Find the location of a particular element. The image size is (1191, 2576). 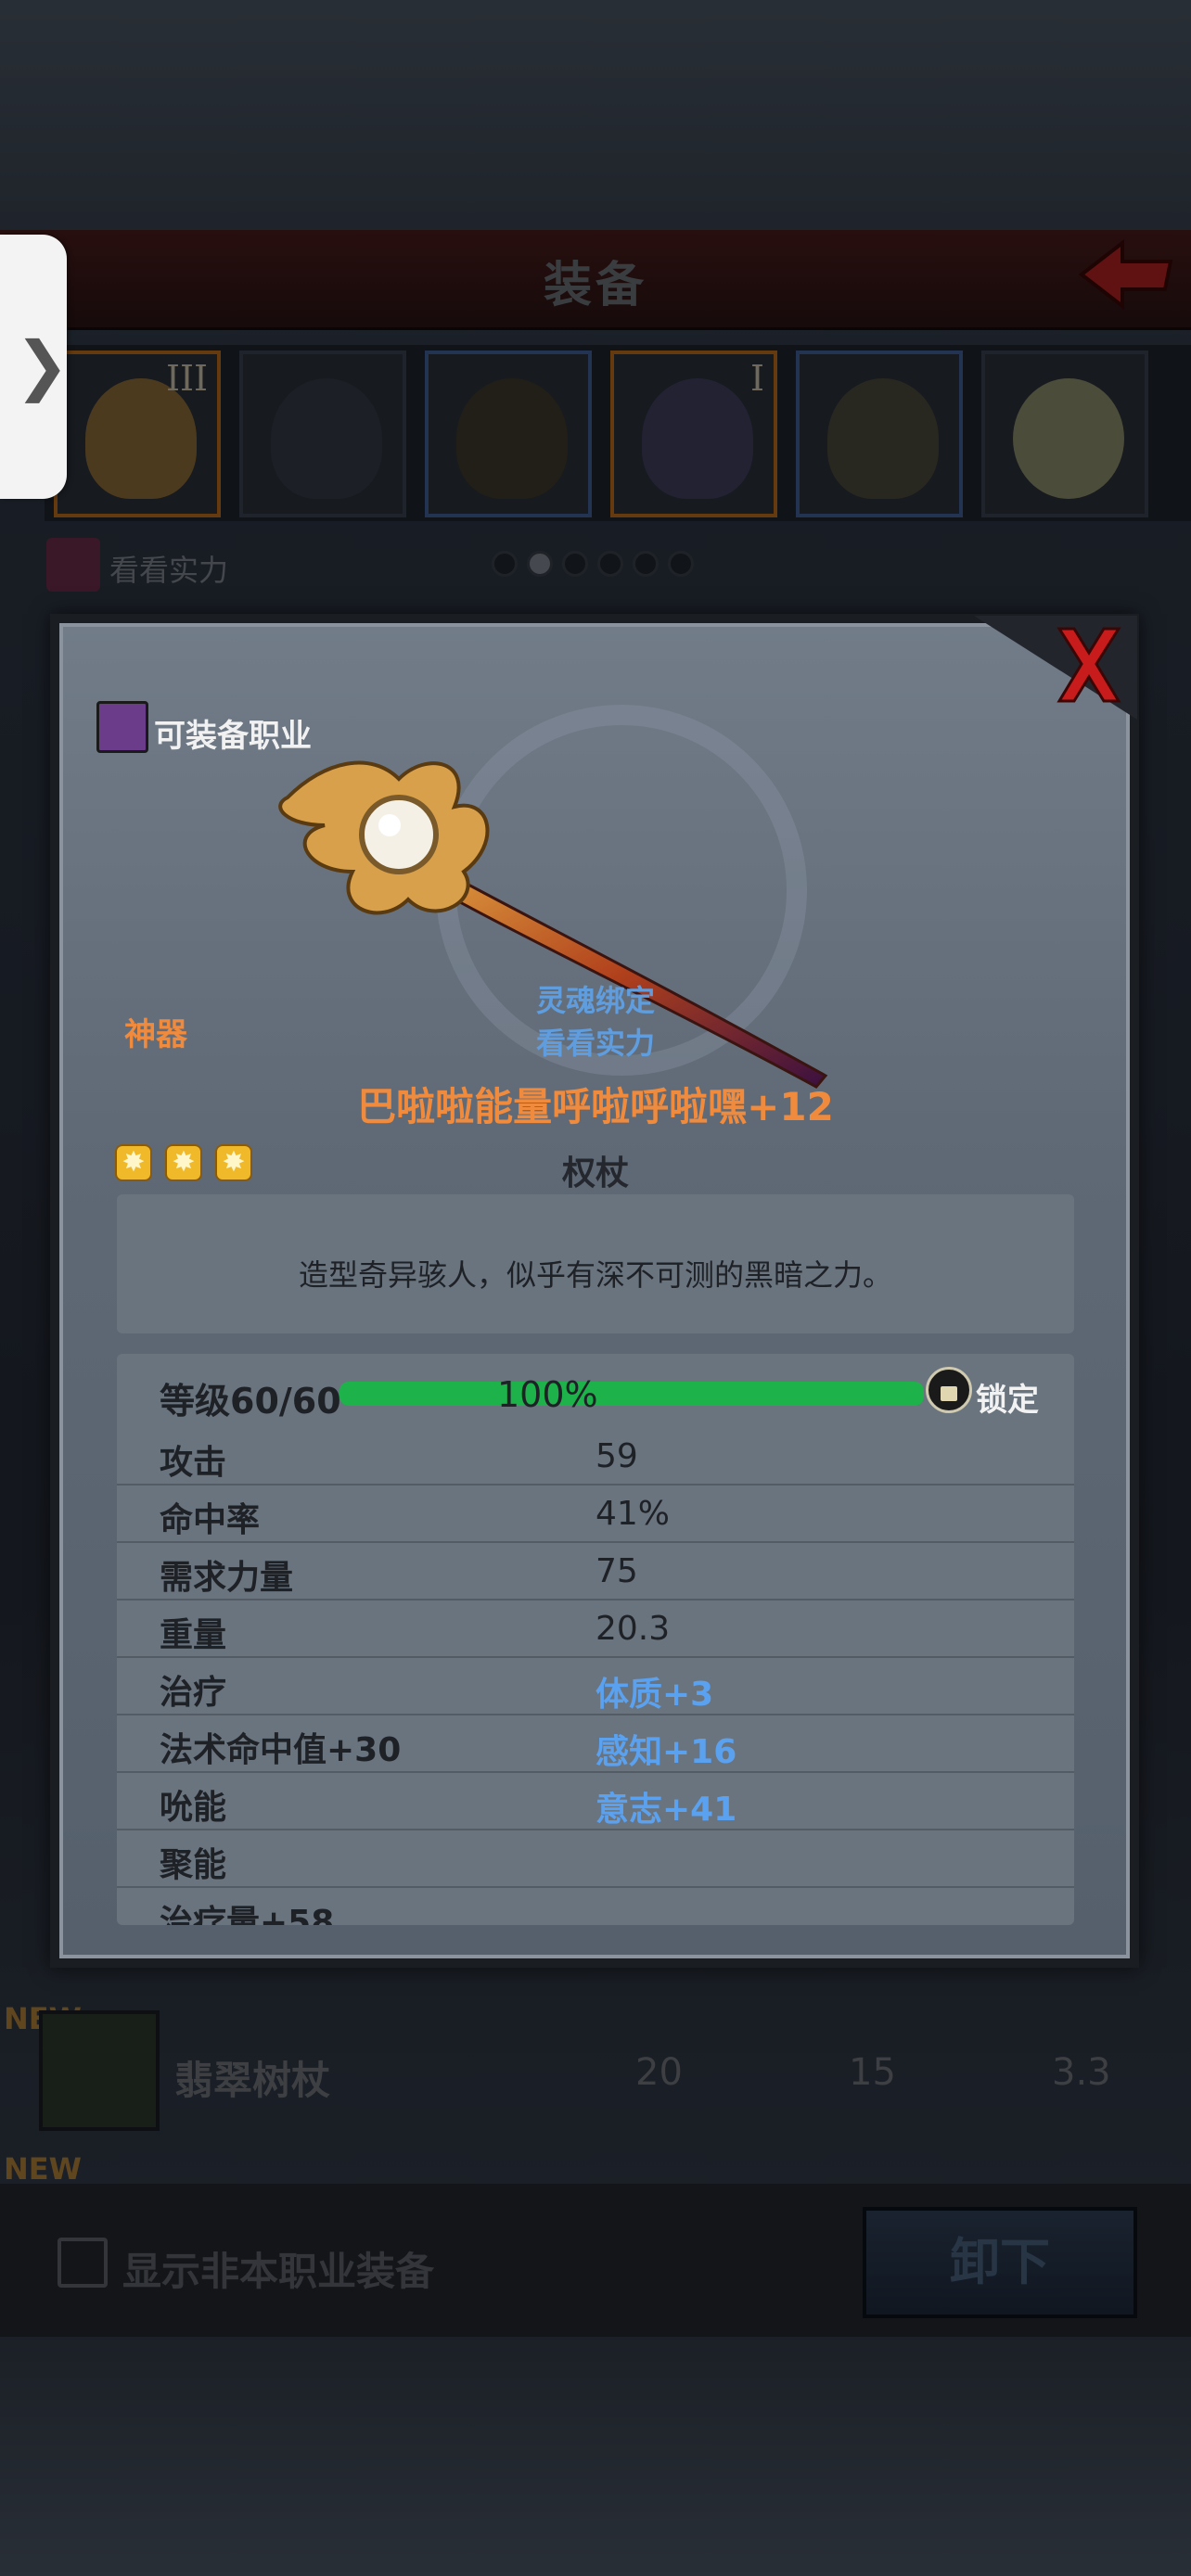

chevron-right-icon: ❯ is located at coordinates (43, 365).